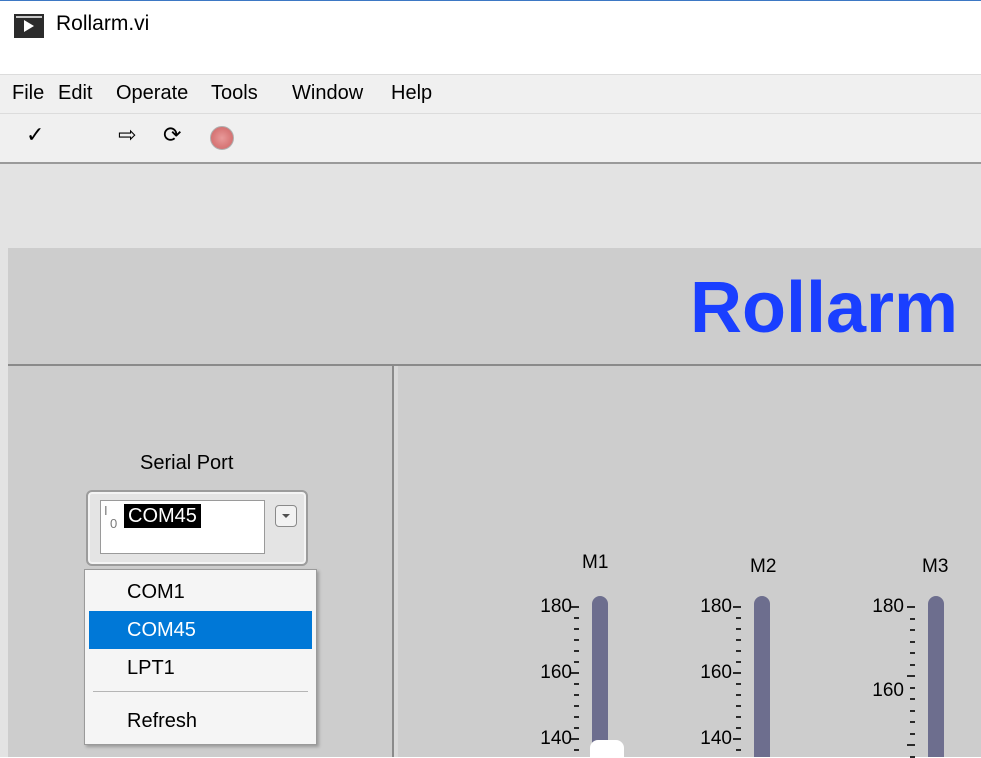  Describe the element at coordinates (556, 672) in the screenshot. I see `slider-m1-tick-160: 160` at that location.